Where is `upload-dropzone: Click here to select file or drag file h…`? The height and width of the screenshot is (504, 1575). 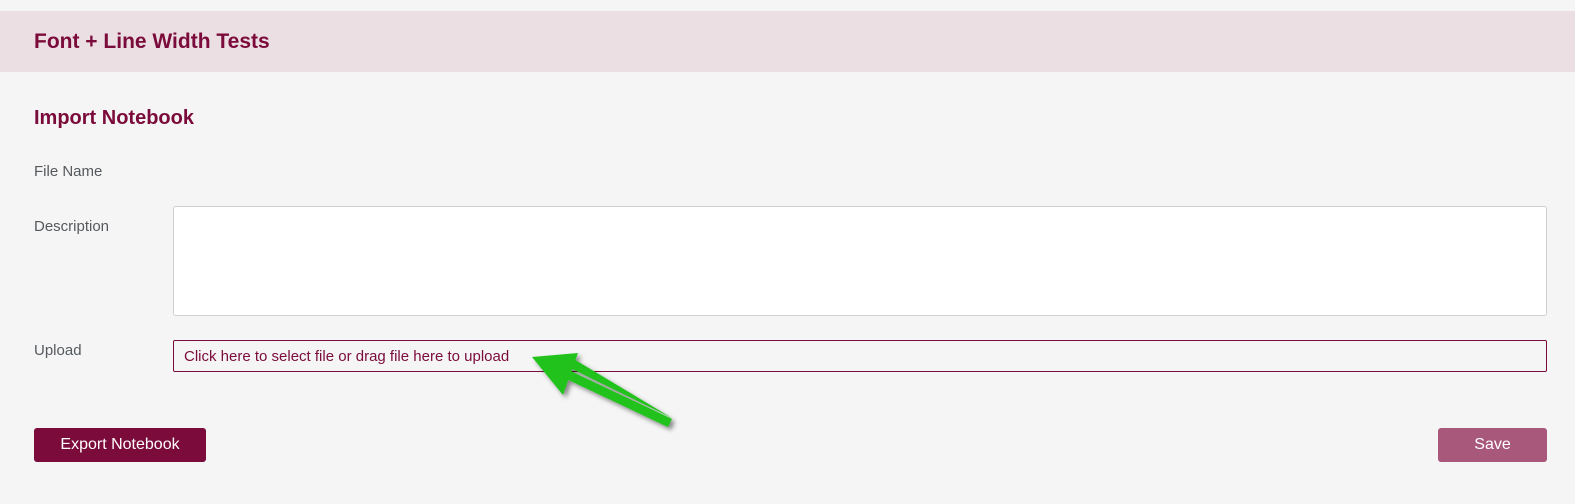
upload-dropzone: Click here to select file or drag file h… is located at coordinates (860, 356).